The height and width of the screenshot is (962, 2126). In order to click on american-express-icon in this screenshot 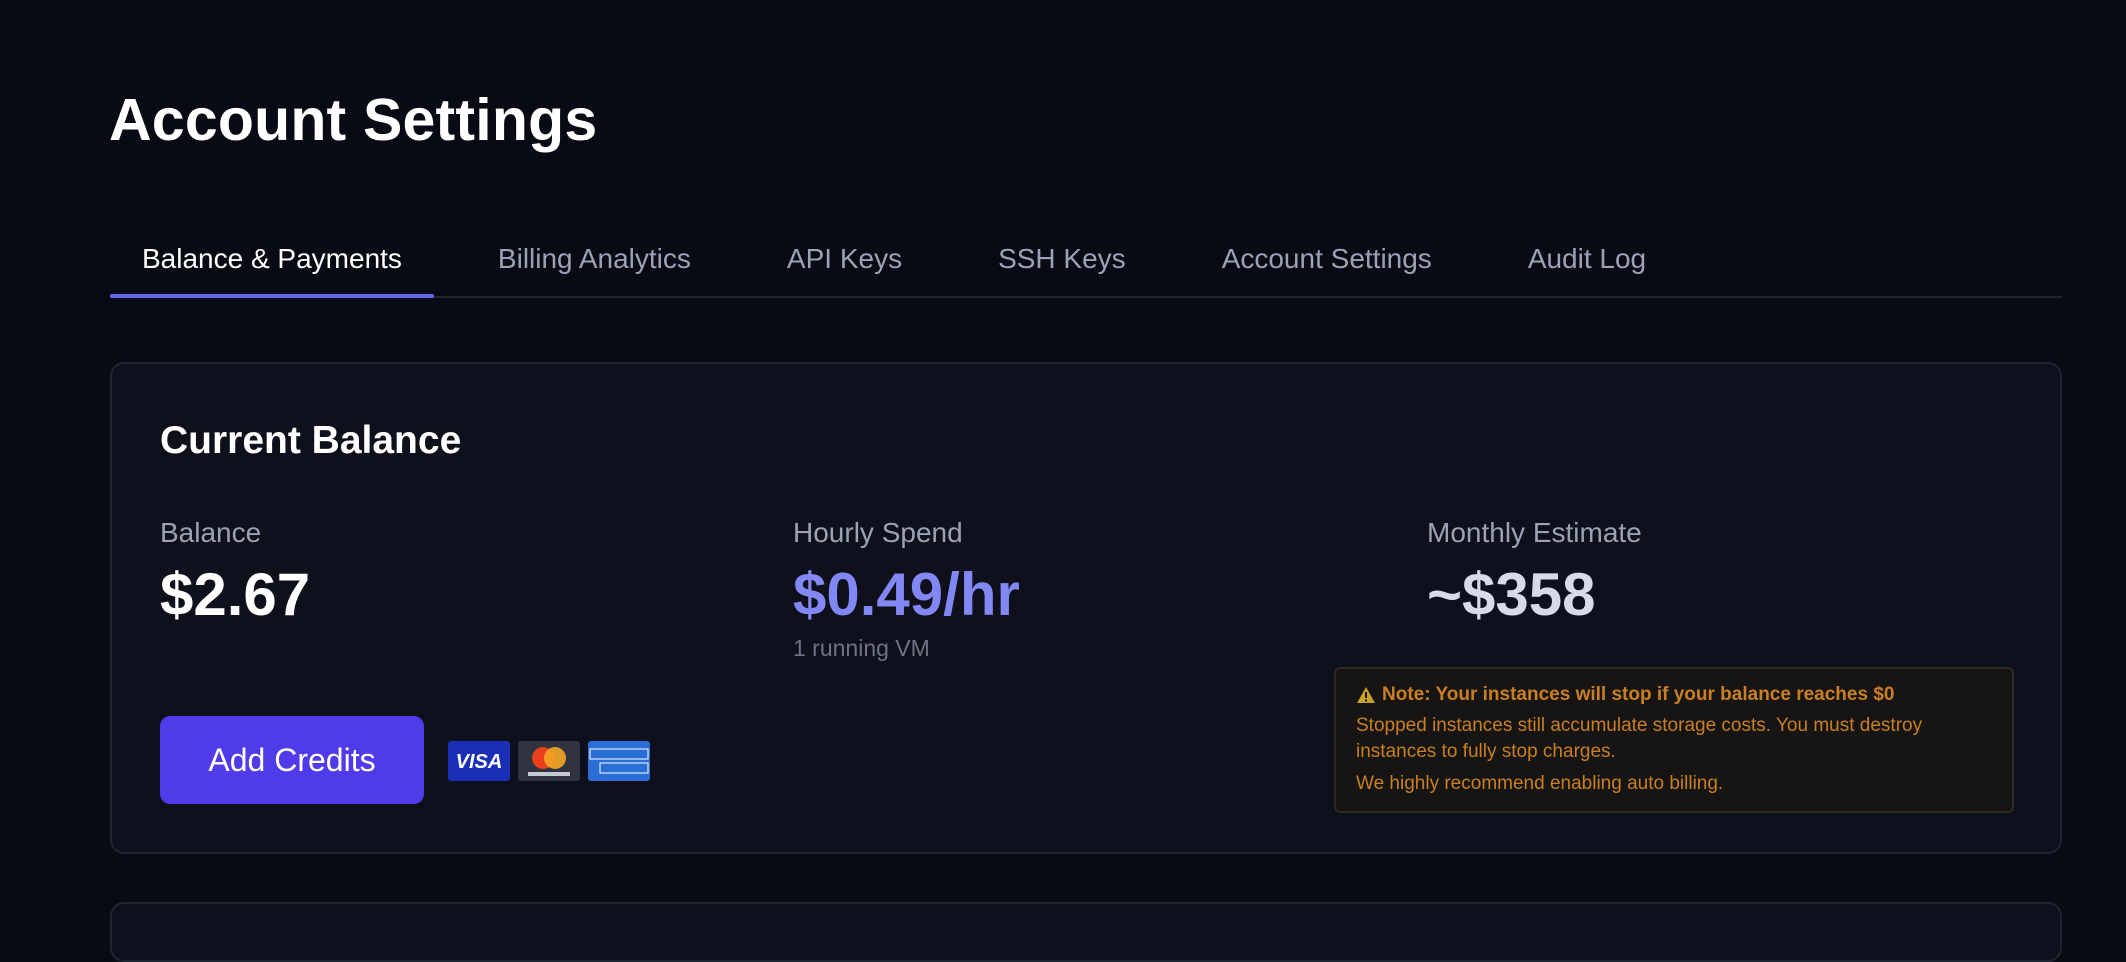, I will do `click(619, 761)`.